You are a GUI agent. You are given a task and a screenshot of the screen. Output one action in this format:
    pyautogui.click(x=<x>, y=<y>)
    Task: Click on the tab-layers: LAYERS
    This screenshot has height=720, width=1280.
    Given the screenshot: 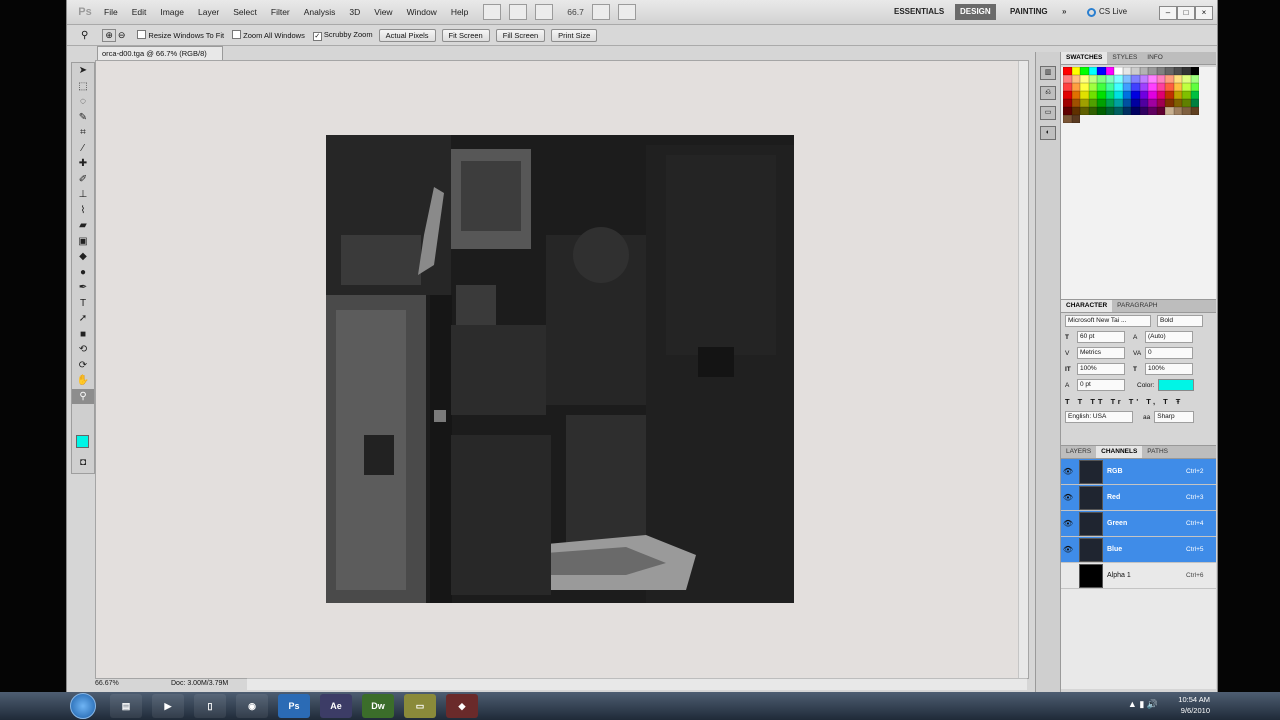 What is the action you would take?
    pyautogui.click(x=1078, y=452)
    